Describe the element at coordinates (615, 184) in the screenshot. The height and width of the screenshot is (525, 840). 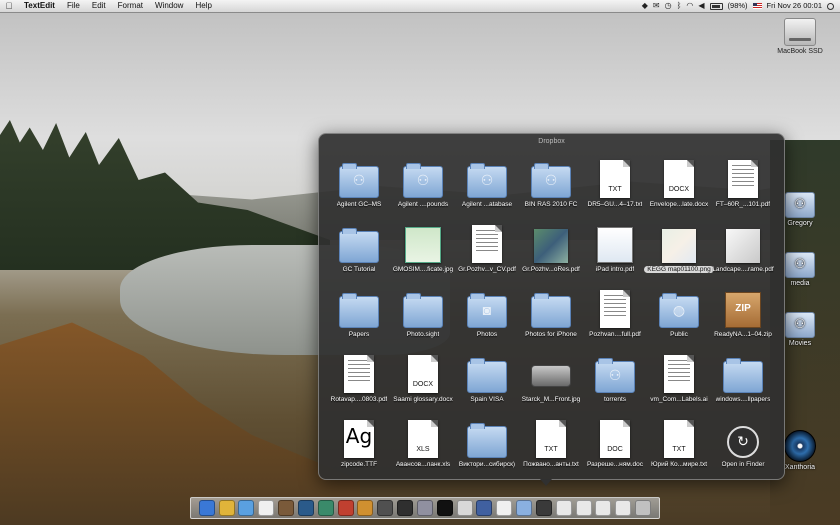
I see `stack-item: TXT DR5–GU...4–17.txt` at that location.